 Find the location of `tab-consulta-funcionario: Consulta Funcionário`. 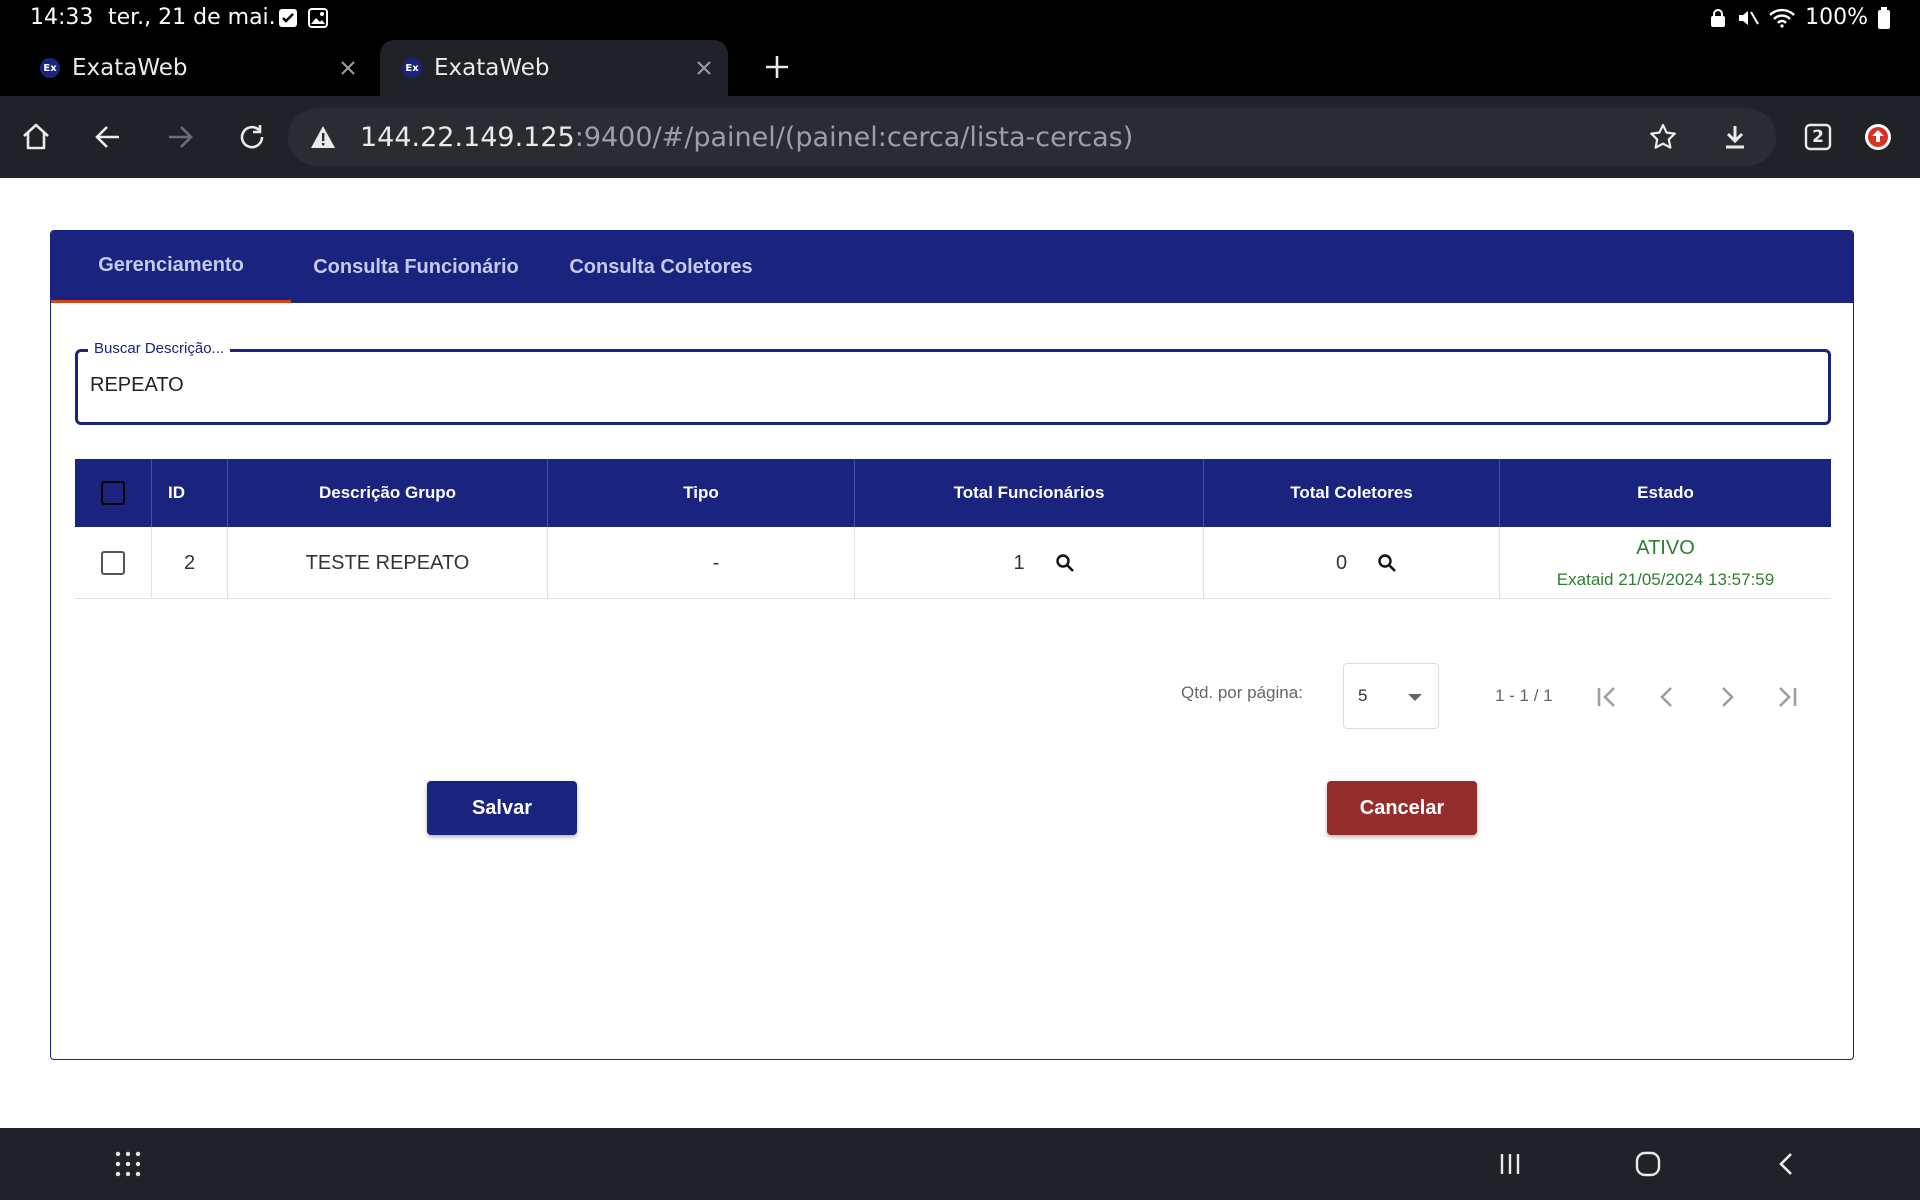

tab-consulta-funcionario: Consulta Funcionário is located at coordinates (416, 267).